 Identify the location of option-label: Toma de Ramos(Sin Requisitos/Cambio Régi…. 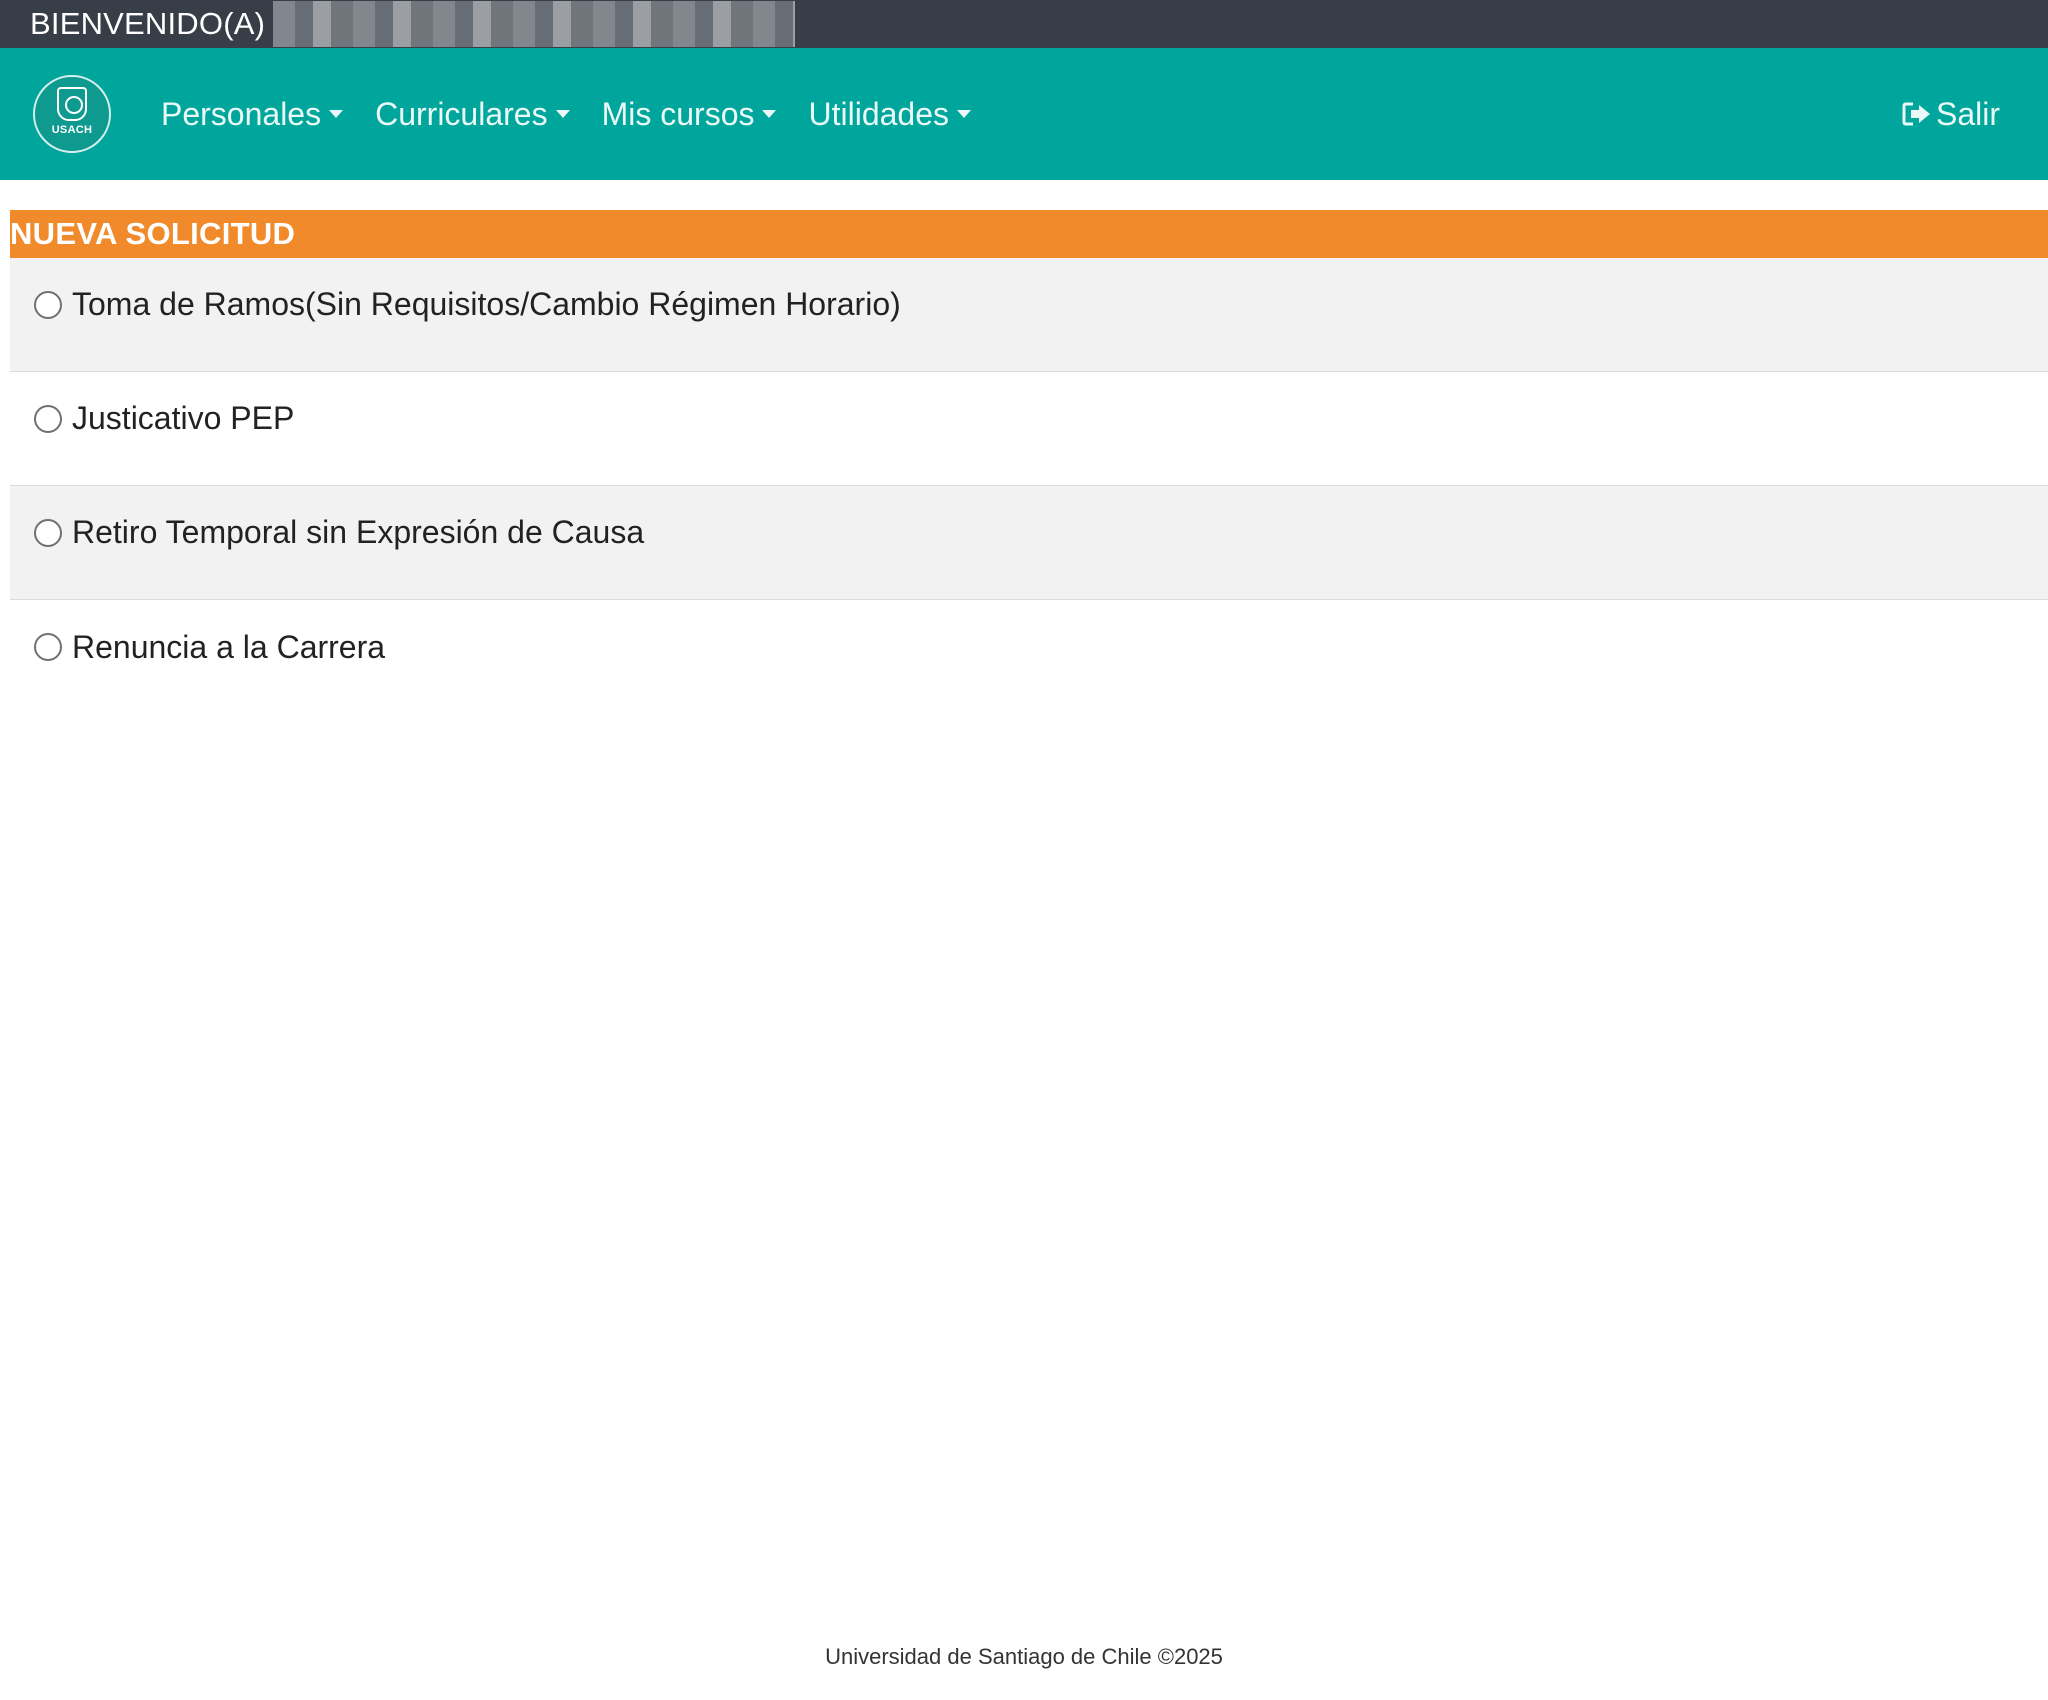
(486, 304).